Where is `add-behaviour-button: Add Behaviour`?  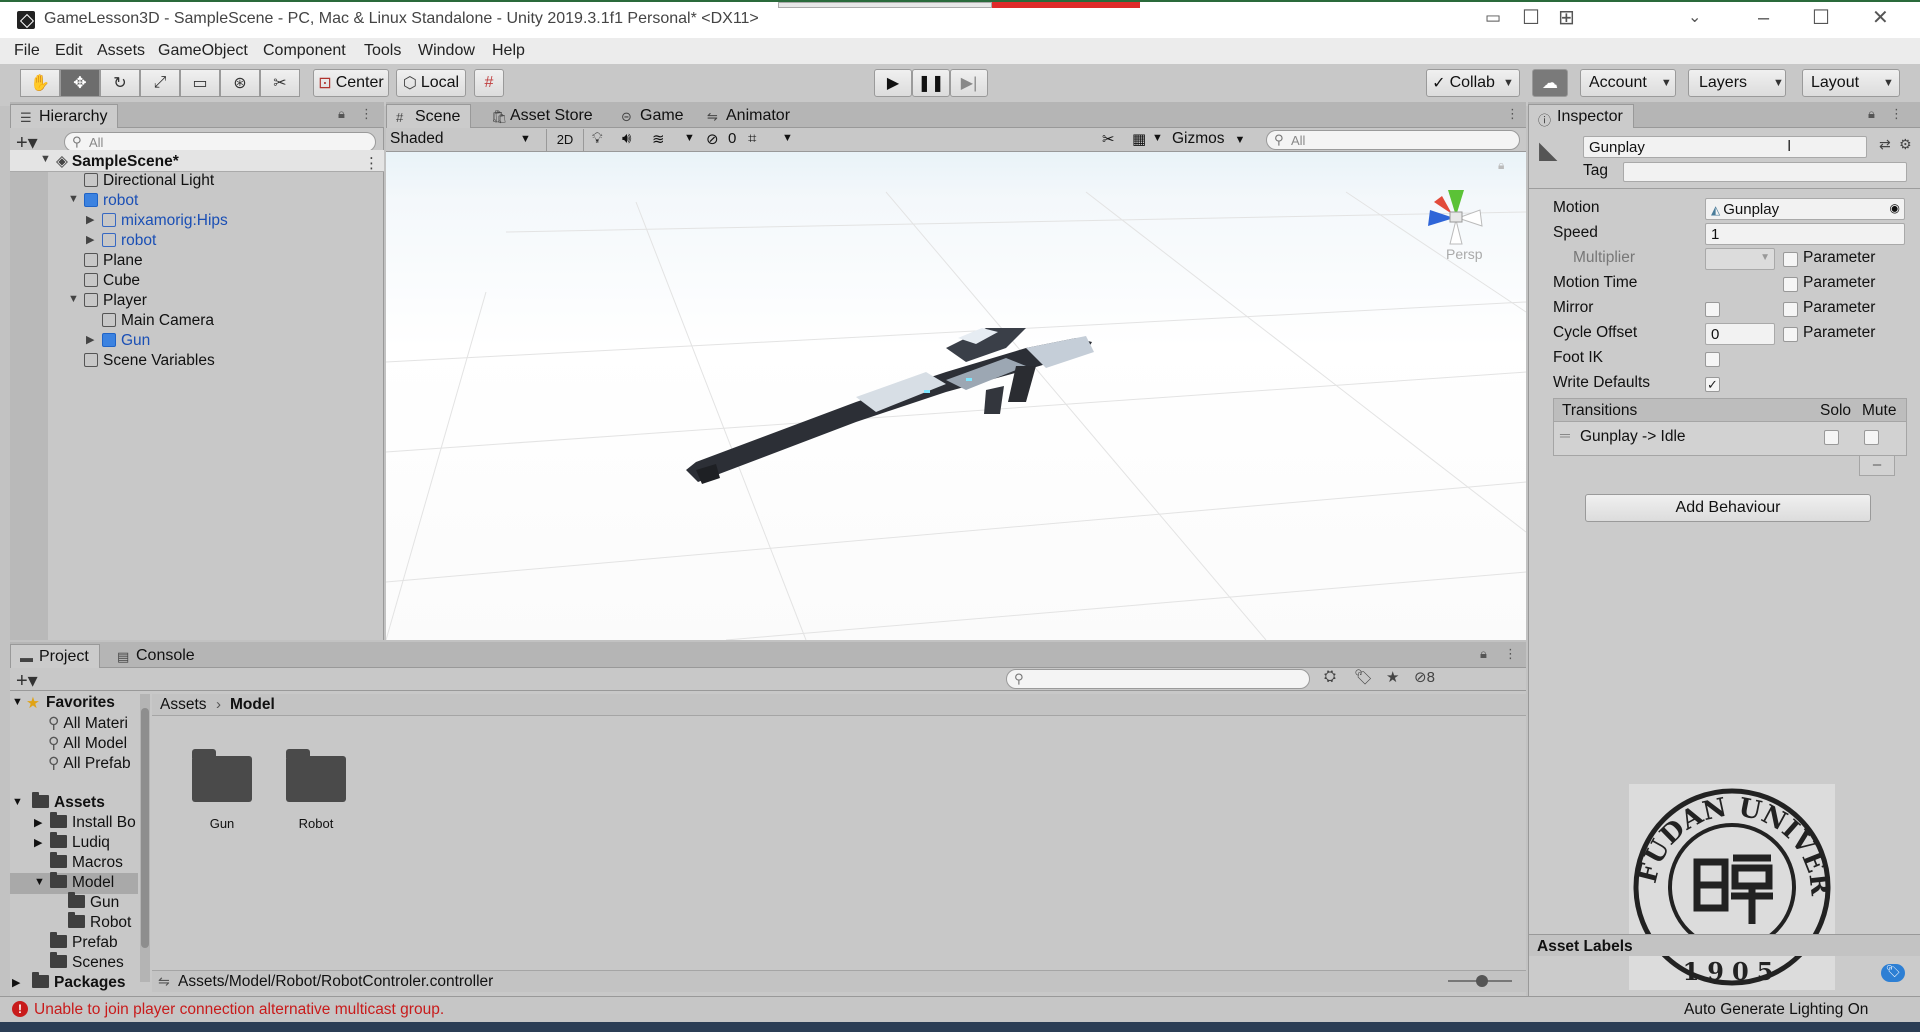 add-behaviour-button: Add Behaviour is located at coordinates (1728, 508).